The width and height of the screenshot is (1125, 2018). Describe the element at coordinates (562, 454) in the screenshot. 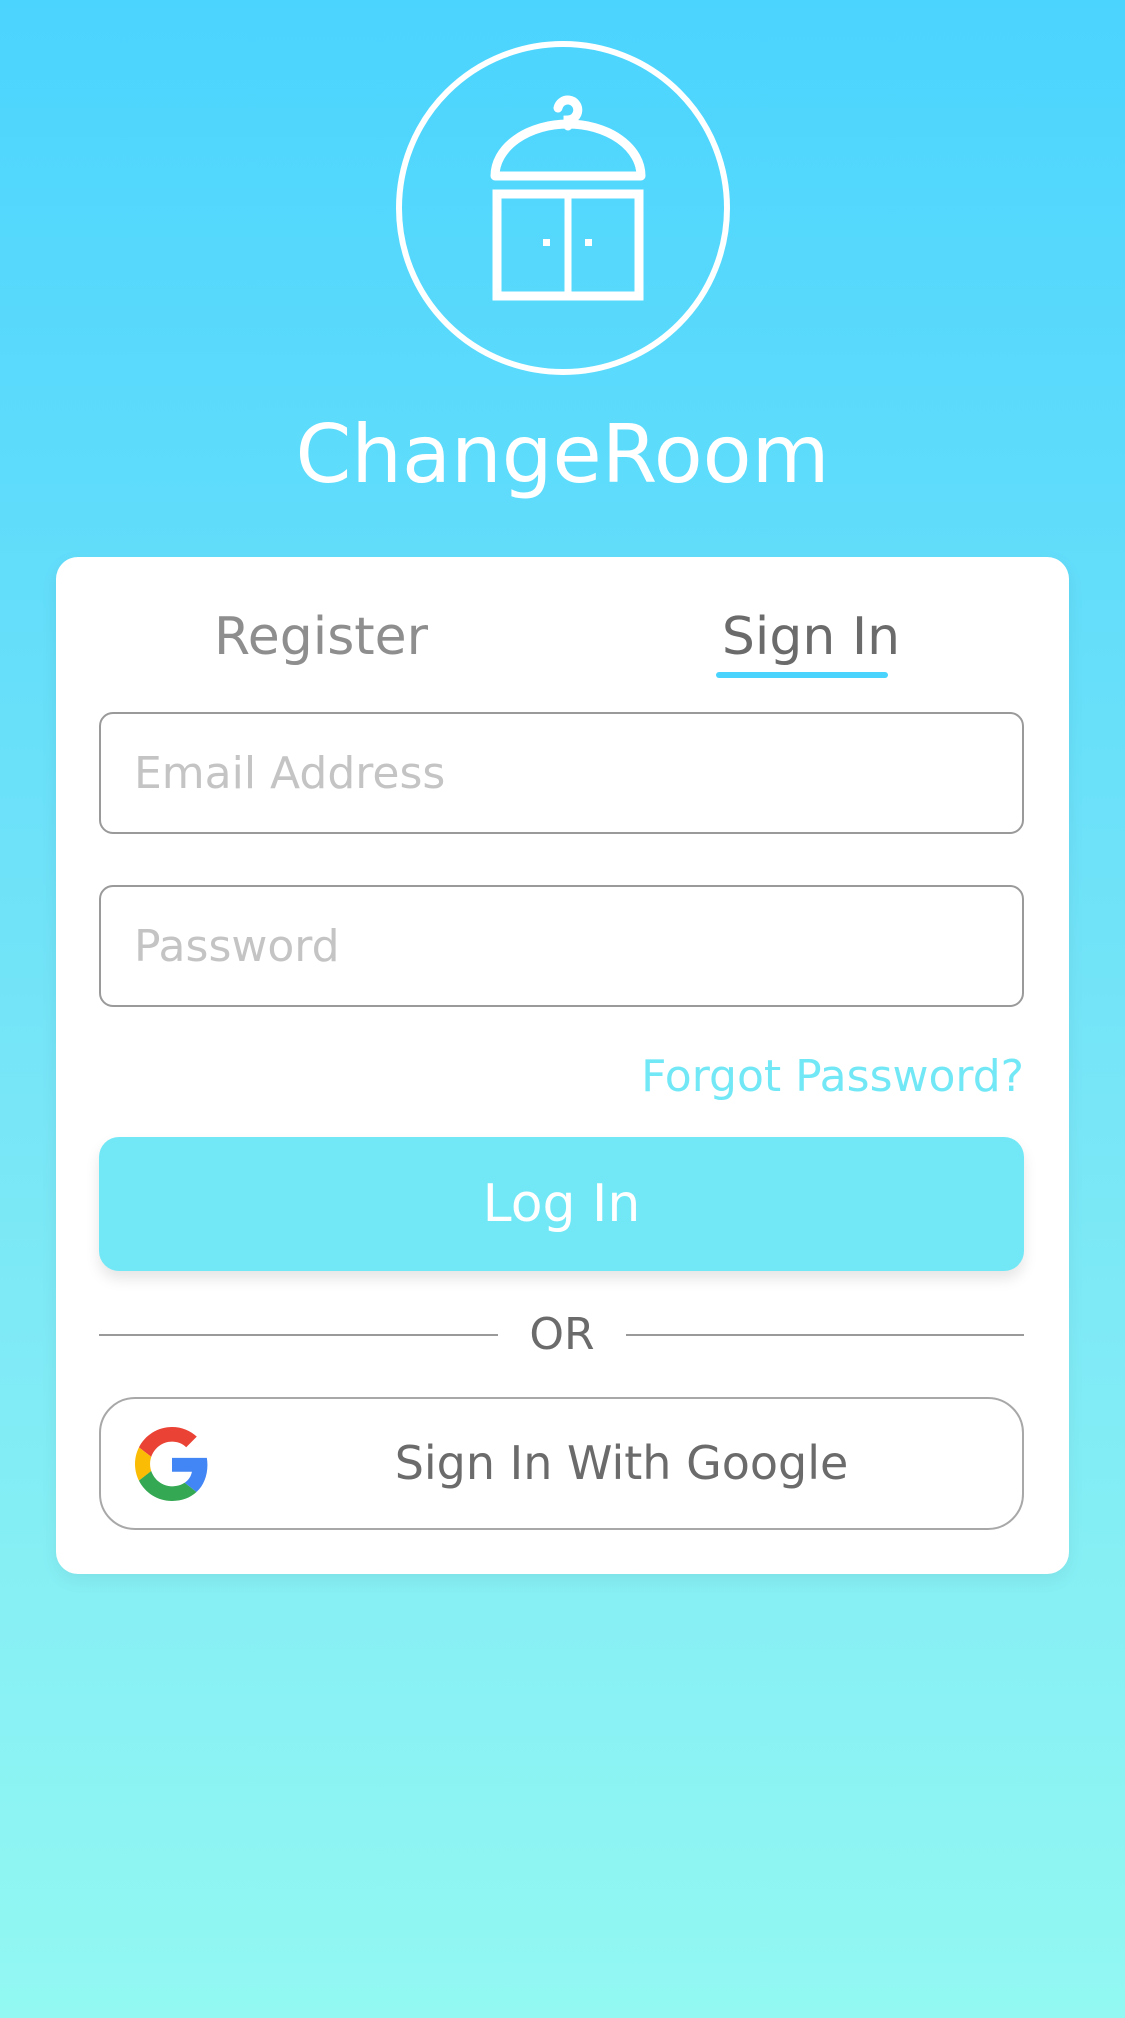

I see `app-title: ChangeRoom` at that location.